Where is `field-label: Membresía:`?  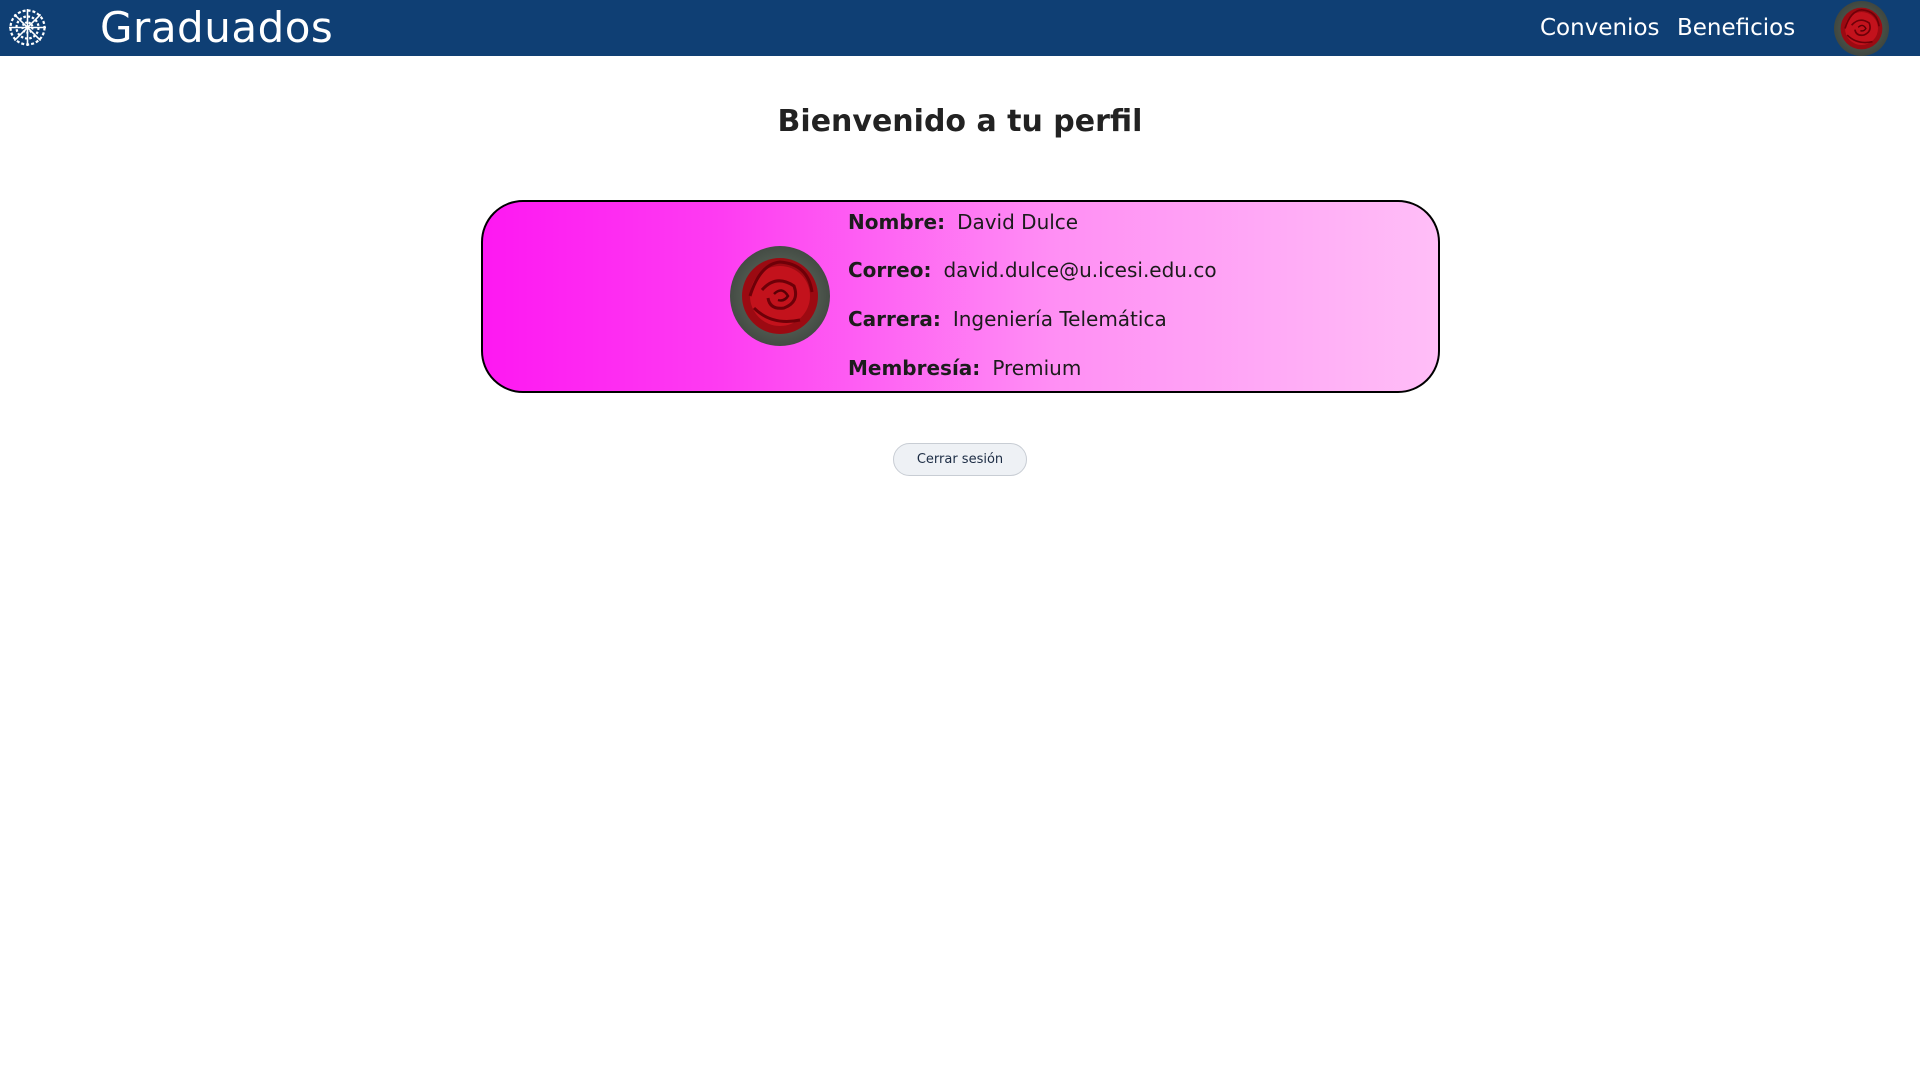 field-label: Membresía: is located at coordinates (914, 368).